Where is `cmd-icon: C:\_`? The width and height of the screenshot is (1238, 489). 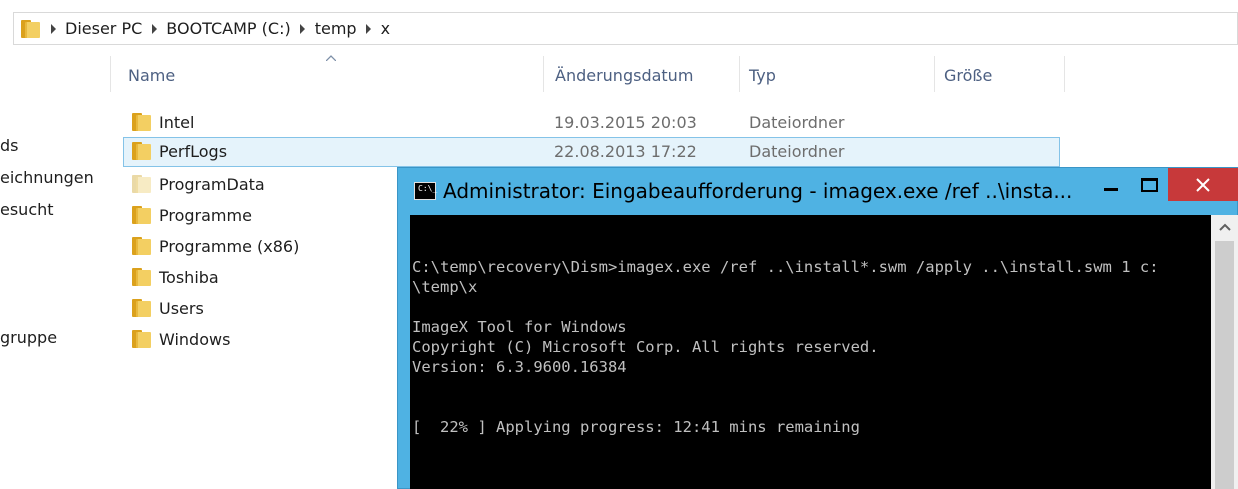
cmd-icon: C:\_ is located at coordinates (426, 191).